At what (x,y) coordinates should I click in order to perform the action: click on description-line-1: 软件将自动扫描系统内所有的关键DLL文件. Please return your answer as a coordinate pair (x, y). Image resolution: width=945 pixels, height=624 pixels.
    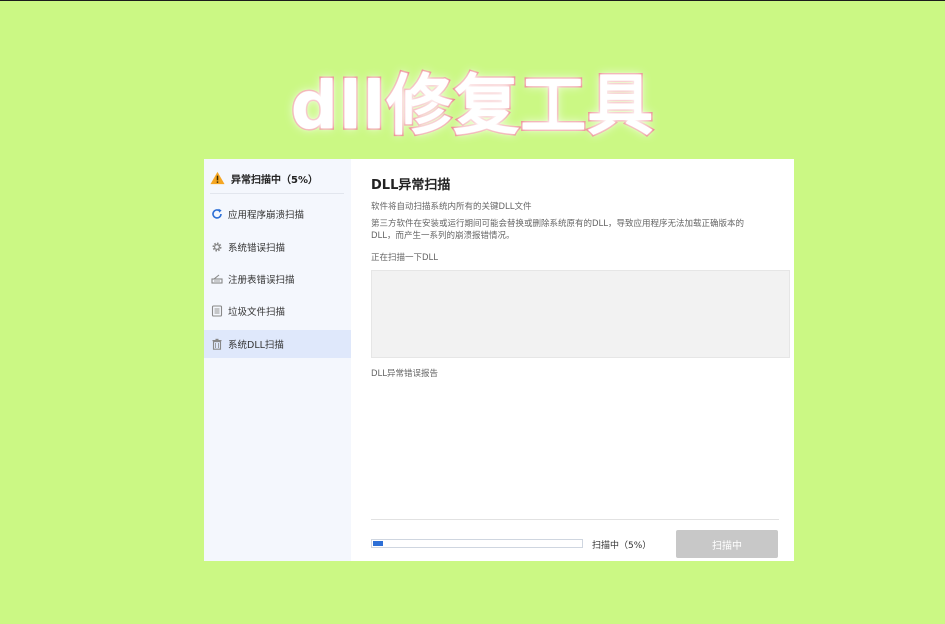
    Looking at the image, I should click on (451, 207).